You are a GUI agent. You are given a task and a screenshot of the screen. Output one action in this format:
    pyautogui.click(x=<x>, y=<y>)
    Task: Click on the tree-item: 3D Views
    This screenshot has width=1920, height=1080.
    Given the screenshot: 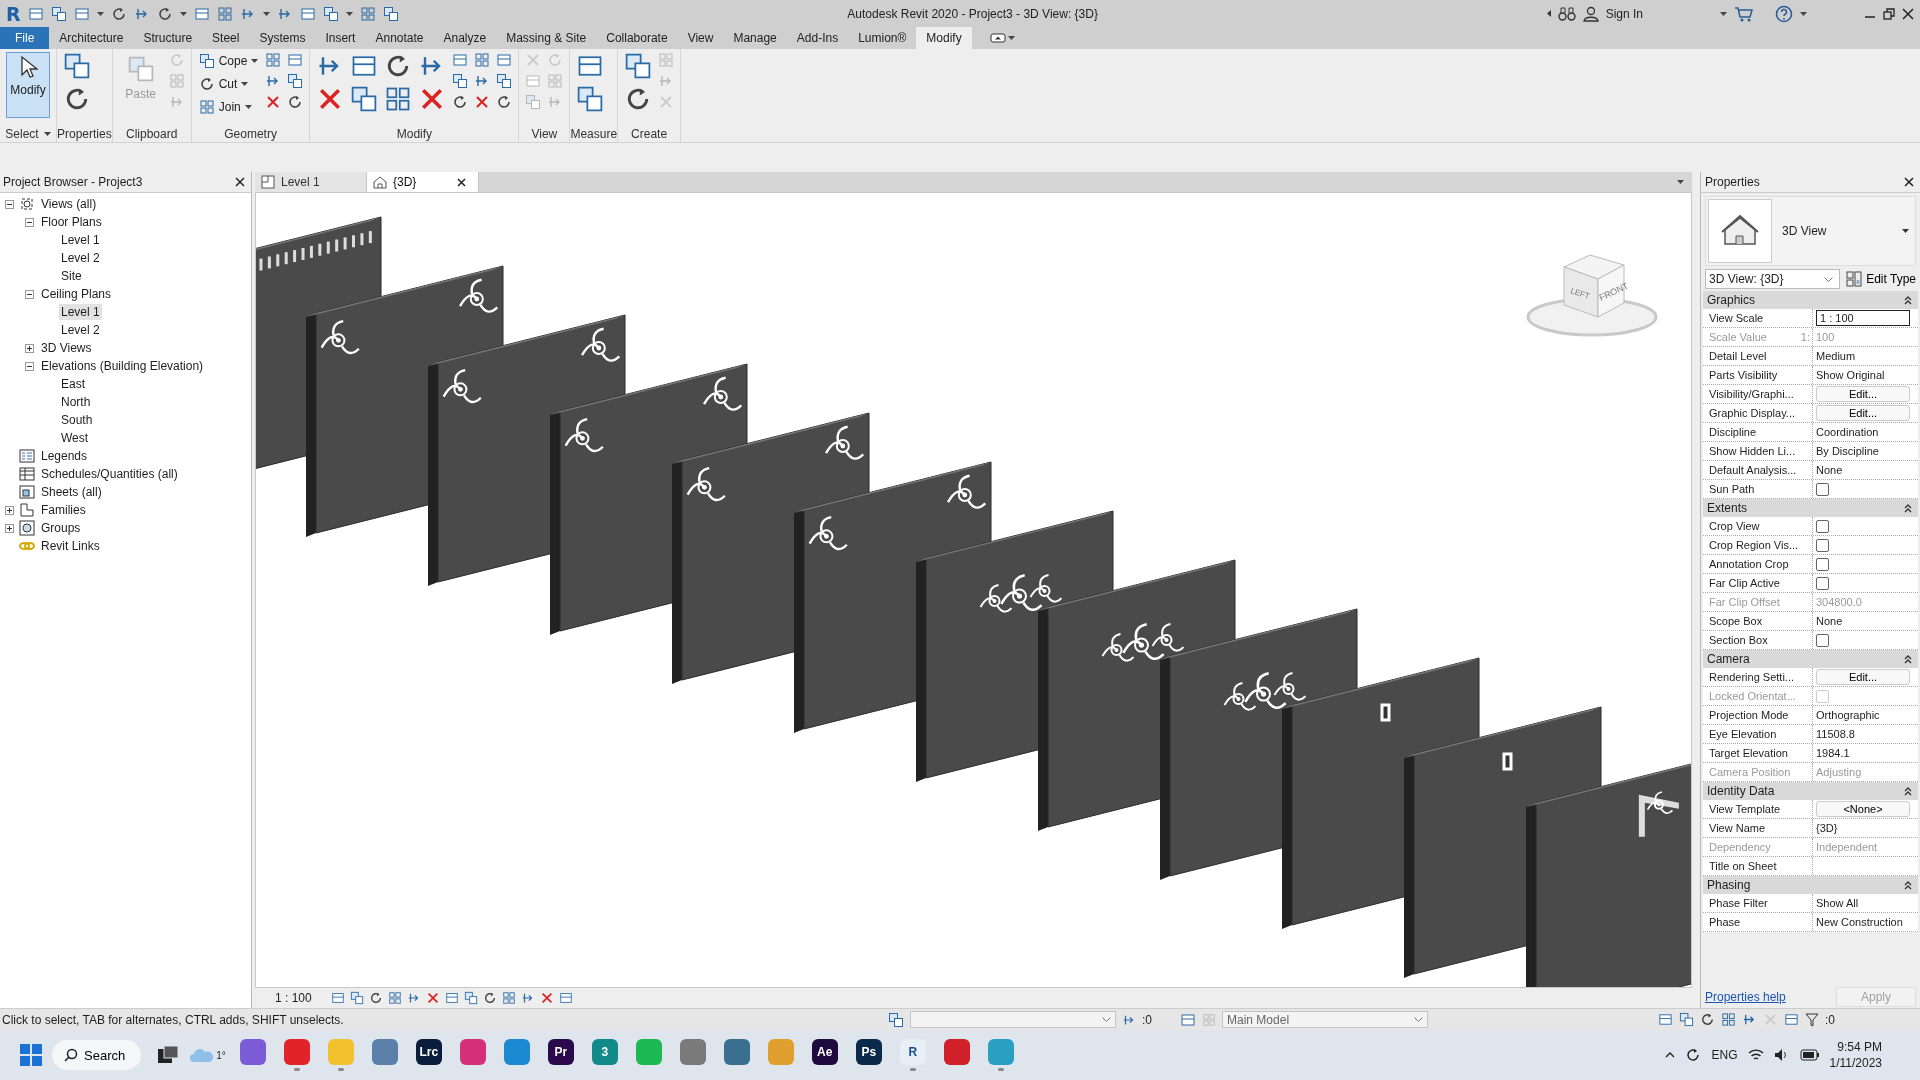 What is the action you would take?
    pyautogui.click(x=66, y=348)
    